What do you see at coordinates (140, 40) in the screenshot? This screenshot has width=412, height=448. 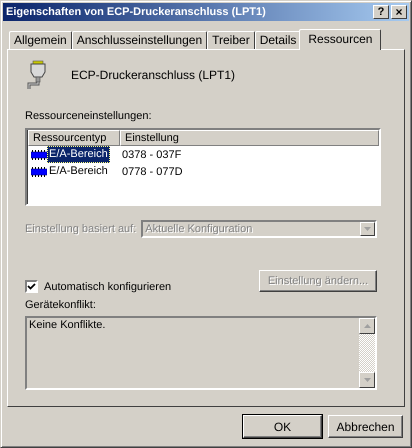 I see `tab: Anschlusseinstellungen` at bounding box center [140, 40].